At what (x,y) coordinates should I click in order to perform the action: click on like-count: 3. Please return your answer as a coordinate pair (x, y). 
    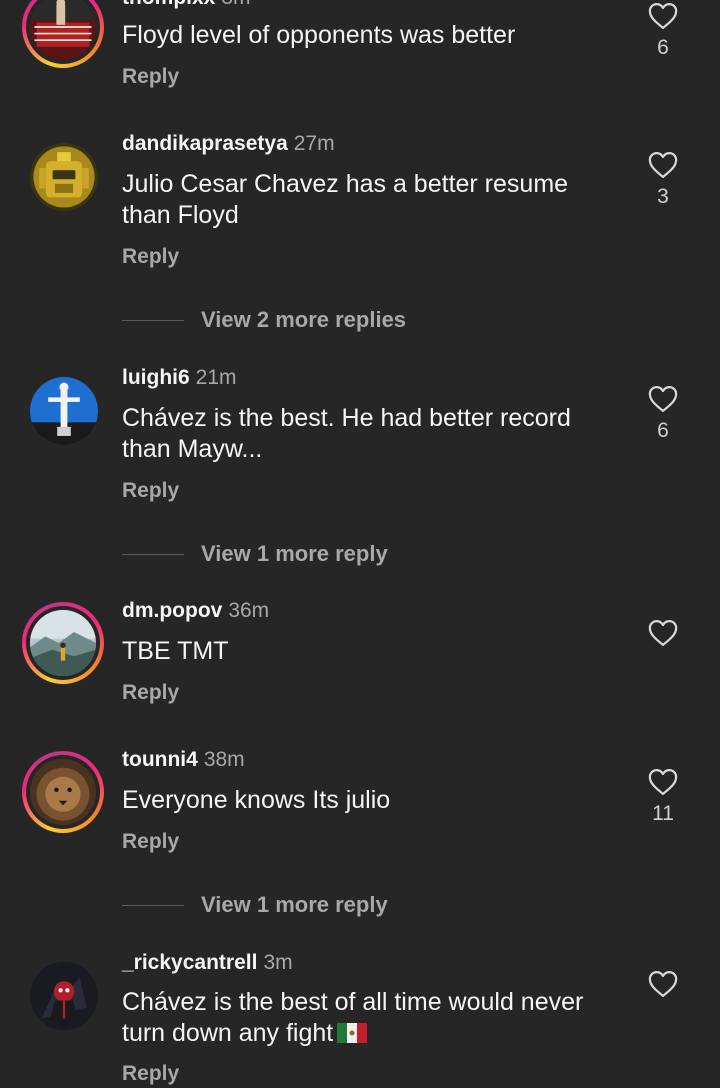
    Looking at the image, I should click on (663, 196).